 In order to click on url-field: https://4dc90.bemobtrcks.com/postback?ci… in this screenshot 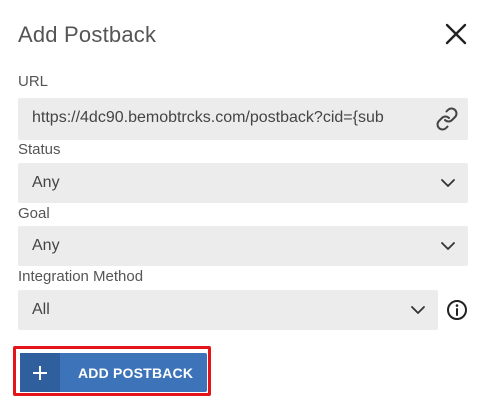, I will do `click(243, 119)`.